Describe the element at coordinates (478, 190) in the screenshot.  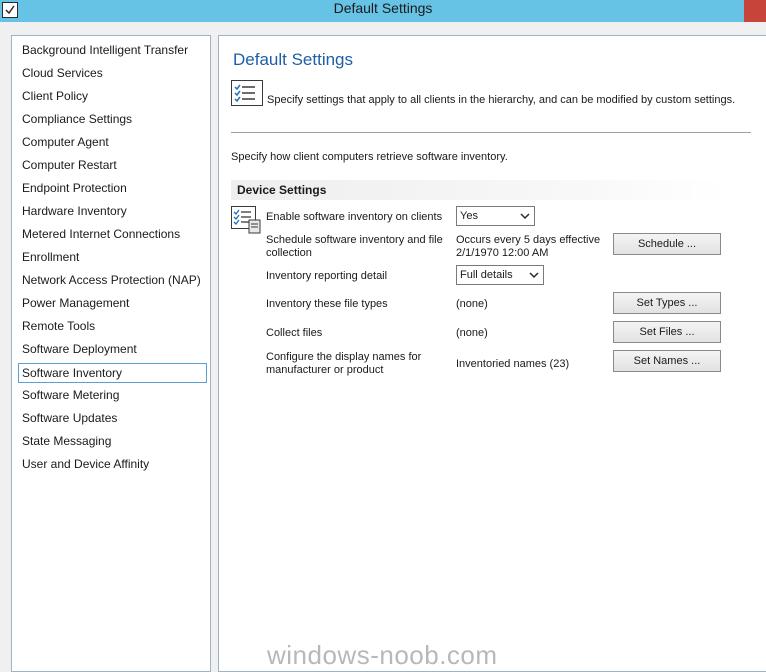
I see `device-settings-header: Device Settings` at that location.